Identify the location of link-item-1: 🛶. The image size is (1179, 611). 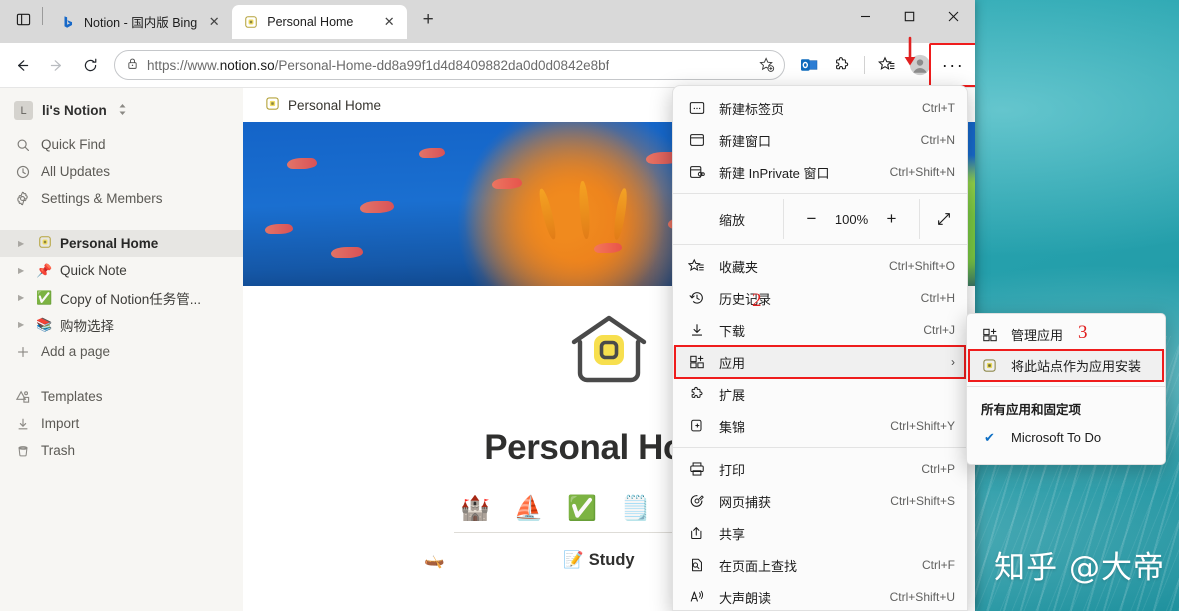
(437, 560).